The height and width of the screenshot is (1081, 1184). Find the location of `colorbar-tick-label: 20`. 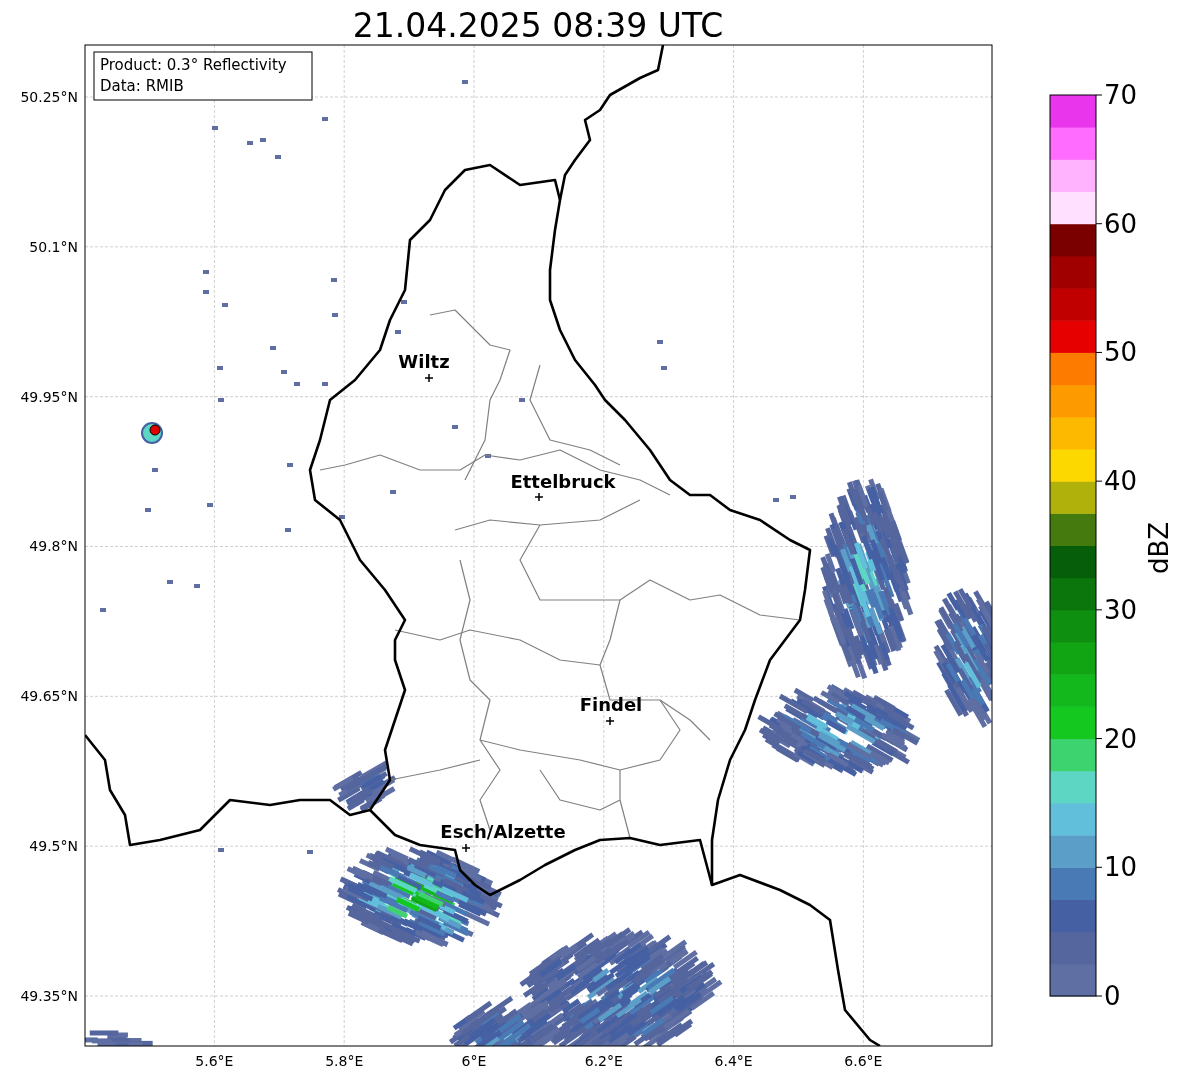

colorbar-tick-label: 20 is located at coordinates (1121, 738).